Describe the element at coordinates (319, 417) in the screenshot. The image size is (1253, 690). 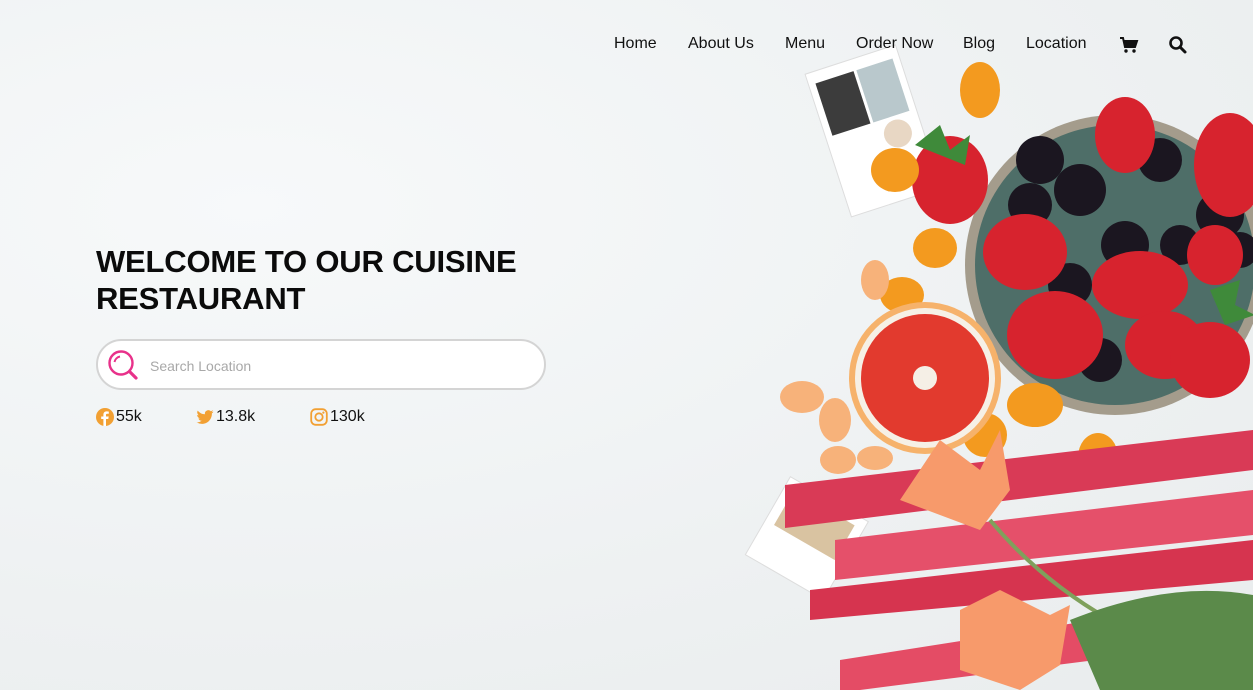
I see `instagram-icon` at that location.